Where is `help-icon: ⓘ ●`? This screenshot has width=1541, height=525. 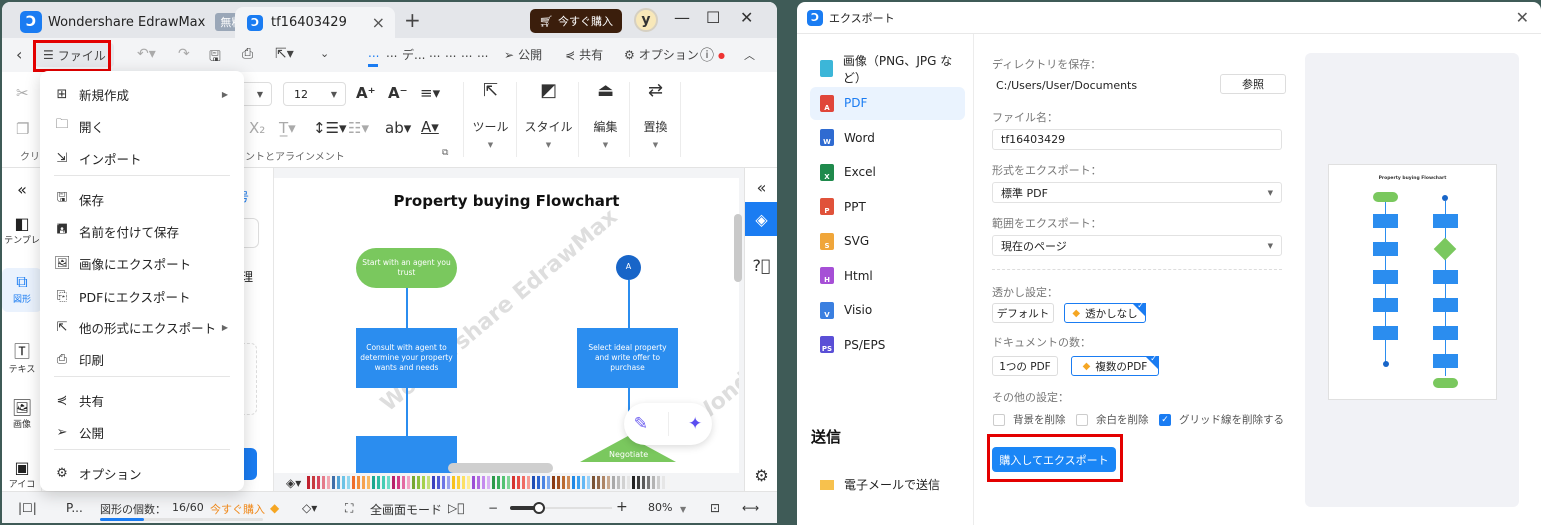 help-icon: ⓘ ● is located at coordinates (712, 55).